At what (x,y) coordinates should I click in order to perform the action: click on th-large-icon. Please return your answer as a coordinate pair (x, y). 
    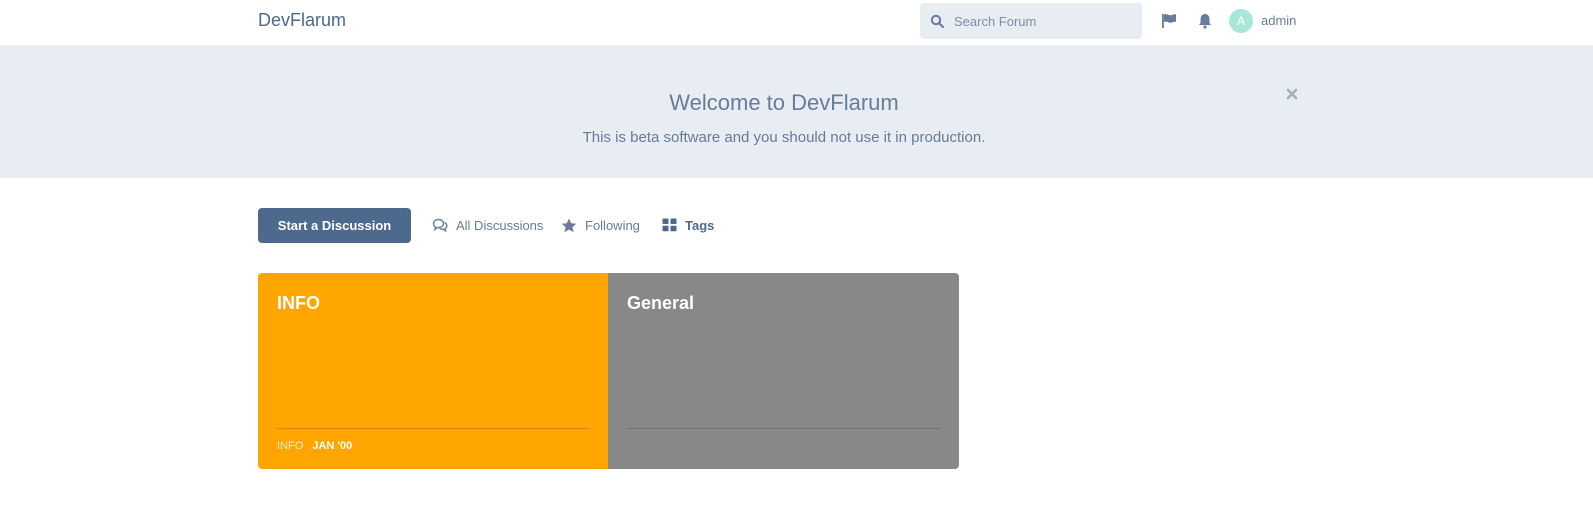
    Looking at the image, I should click on (669, 225).